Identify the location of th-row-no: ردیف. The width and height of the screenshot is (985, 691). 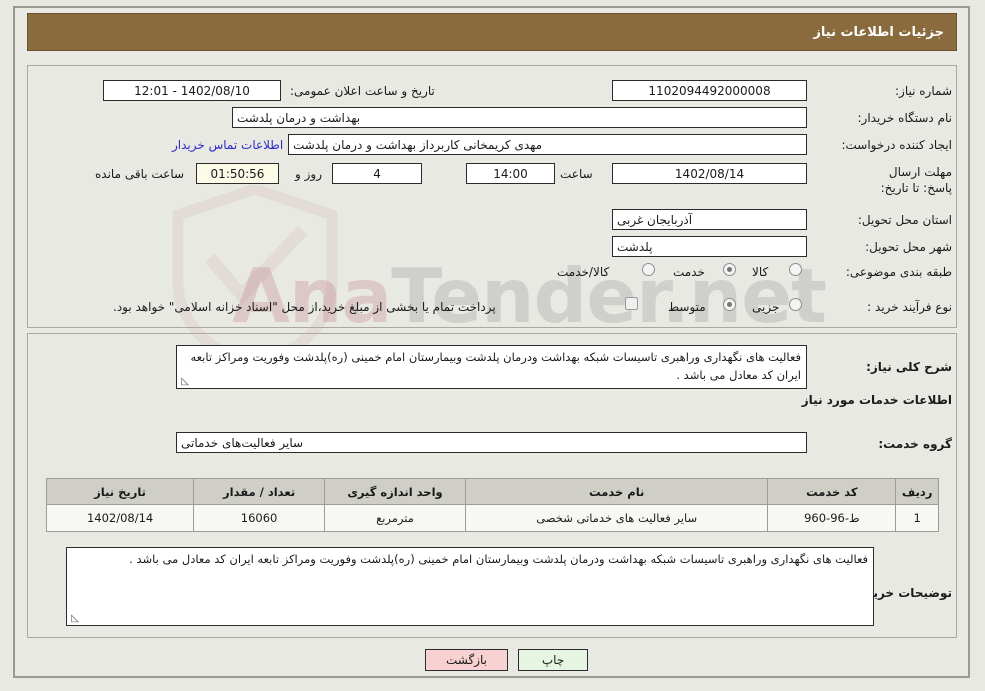
(917, 491).